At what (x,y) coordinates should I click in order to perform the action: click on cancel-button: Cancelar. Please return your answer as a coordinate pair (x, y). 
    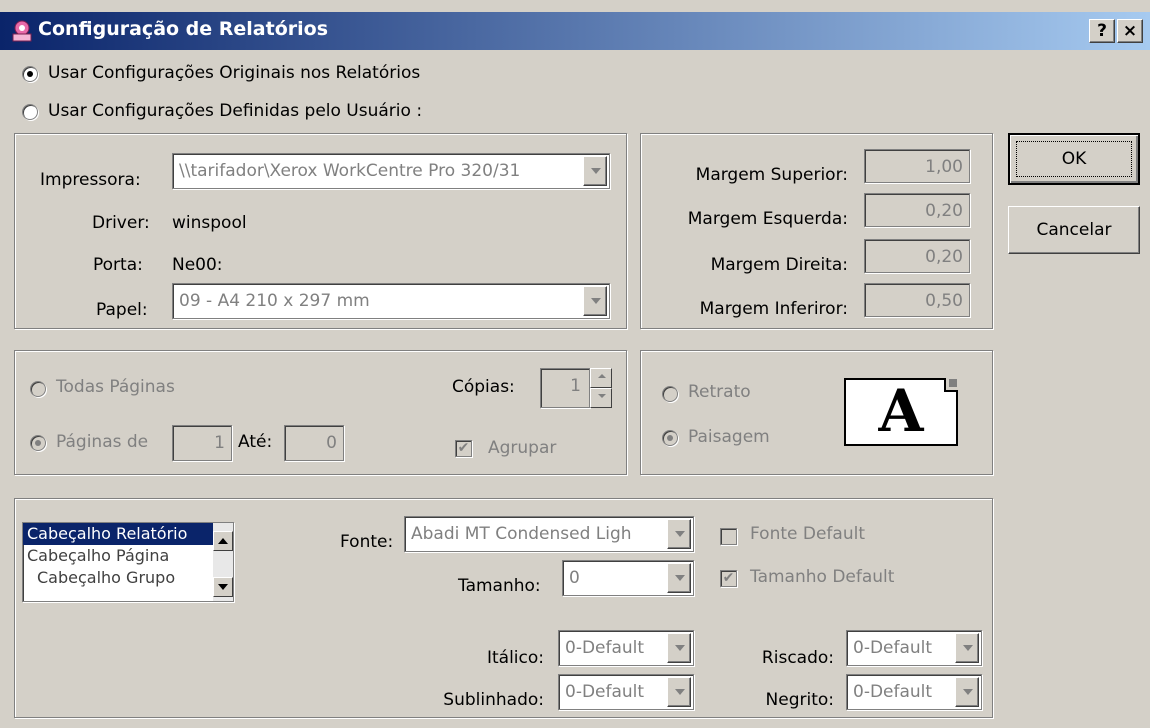
    Looking at the image, I should click on (1074, 230).